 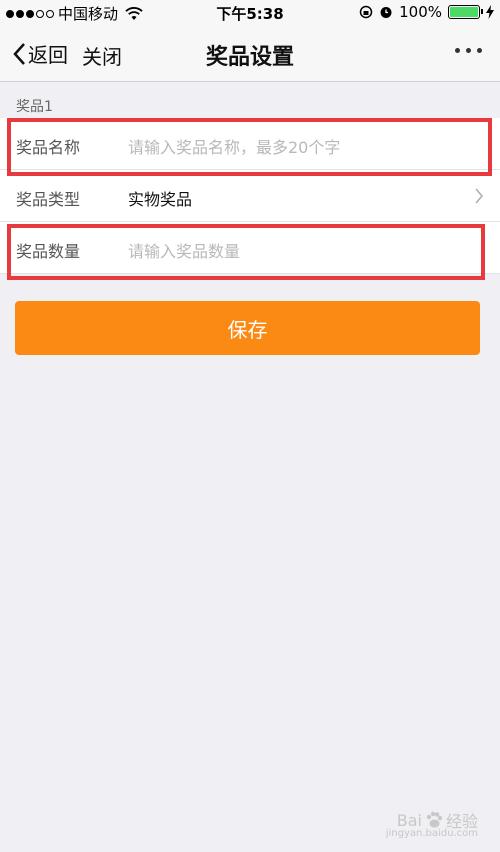 I want to click on status-bar: 中国移动 下午5:38 100%, so click(x=250, y=13).